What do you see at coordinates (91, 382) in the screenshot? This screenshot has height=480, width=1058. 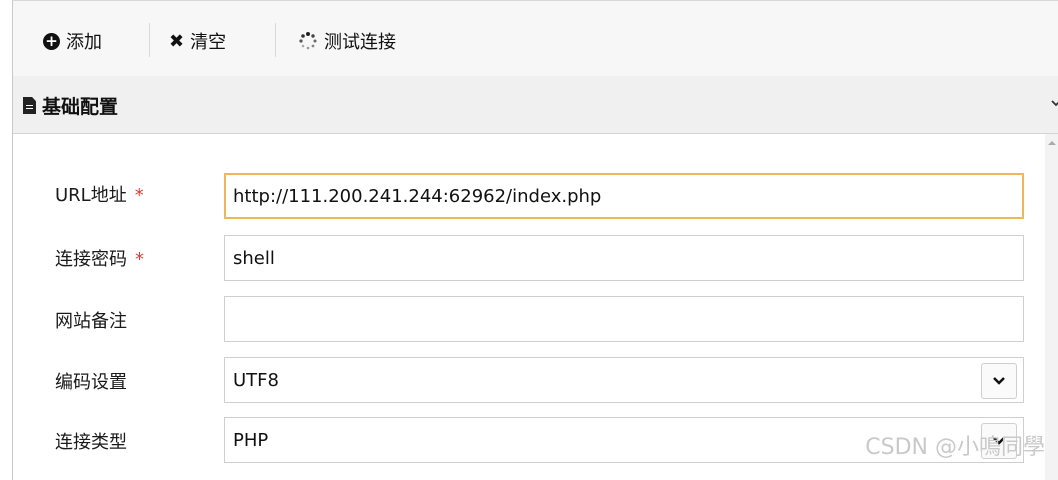 I see `encoding-label: 编码设置` at bounding box center [91, 382].